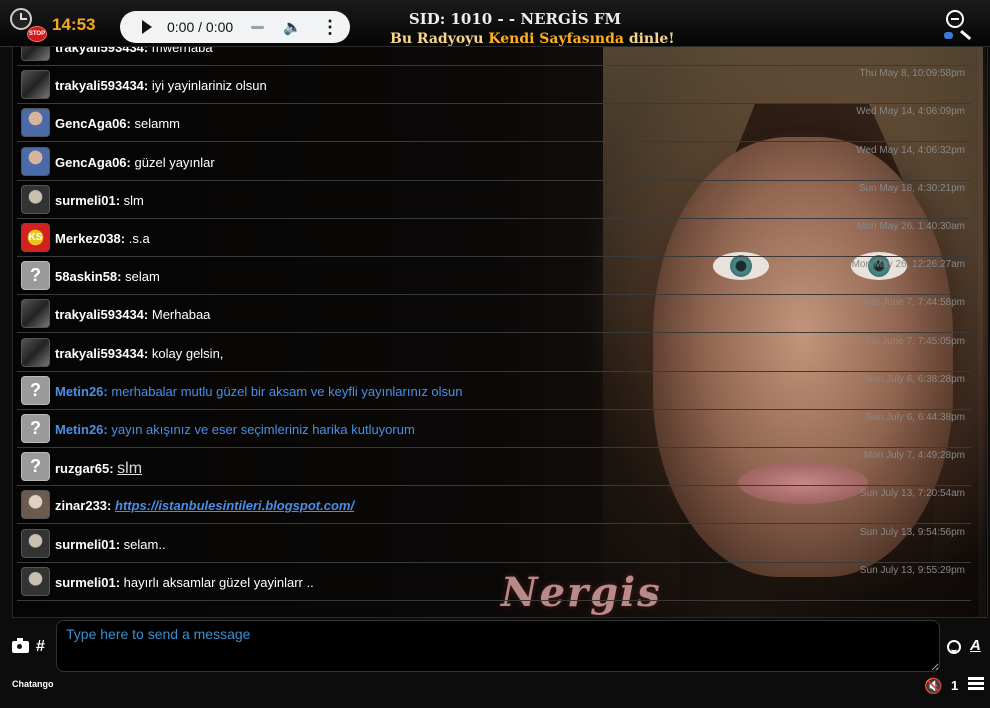 The width and height of the screenshot is (990, 708). Describe the element at coordinates (494, 56) in the screenshot. I see `message-row: trakyali593434: mwerhaba` at that location.